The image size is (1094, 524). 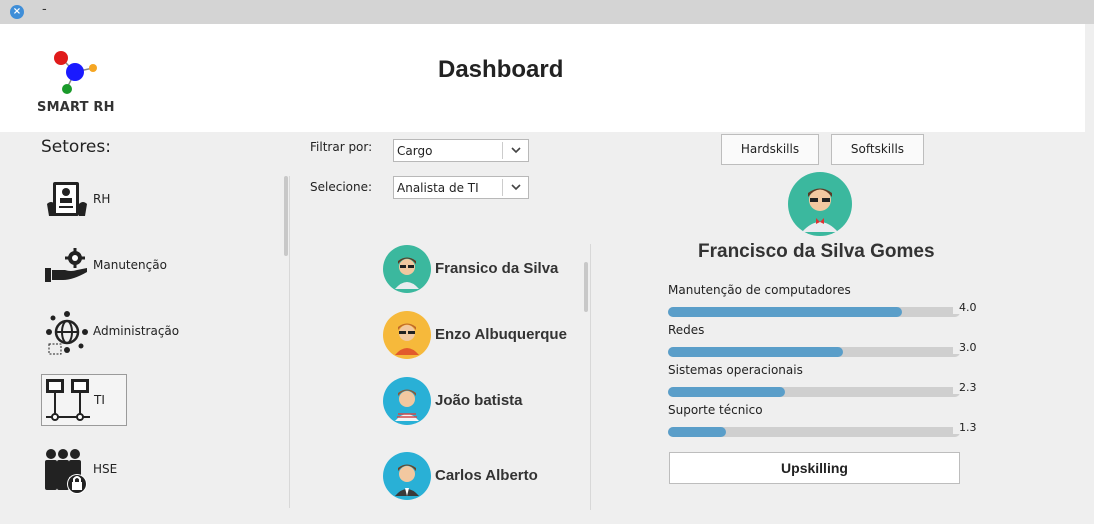 I want to click on close-icon: ×, so click(x=17, y=12).